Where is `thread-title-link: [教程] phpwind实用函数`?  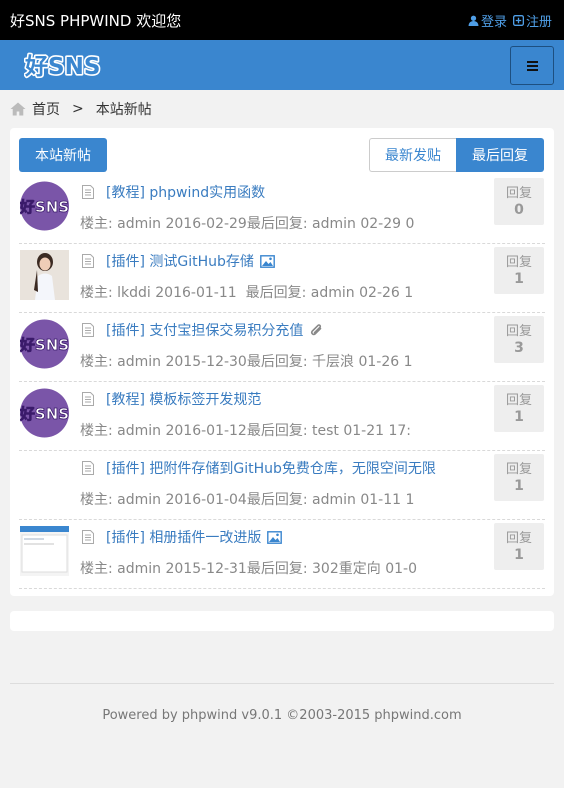 thread-title-link: [教程] phpwind实用函数 is located at coordinates (185, 192).